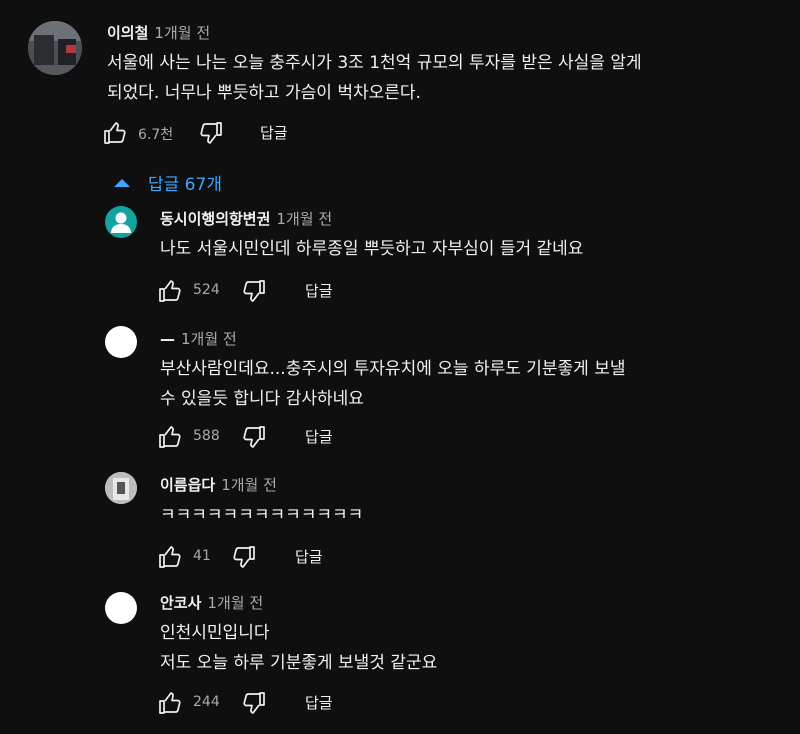 The image size is (800, 734). What do you see at coordinates (167, 339) in the screenshot?
I see `reply-author: —` at bounding box center [167, 339].